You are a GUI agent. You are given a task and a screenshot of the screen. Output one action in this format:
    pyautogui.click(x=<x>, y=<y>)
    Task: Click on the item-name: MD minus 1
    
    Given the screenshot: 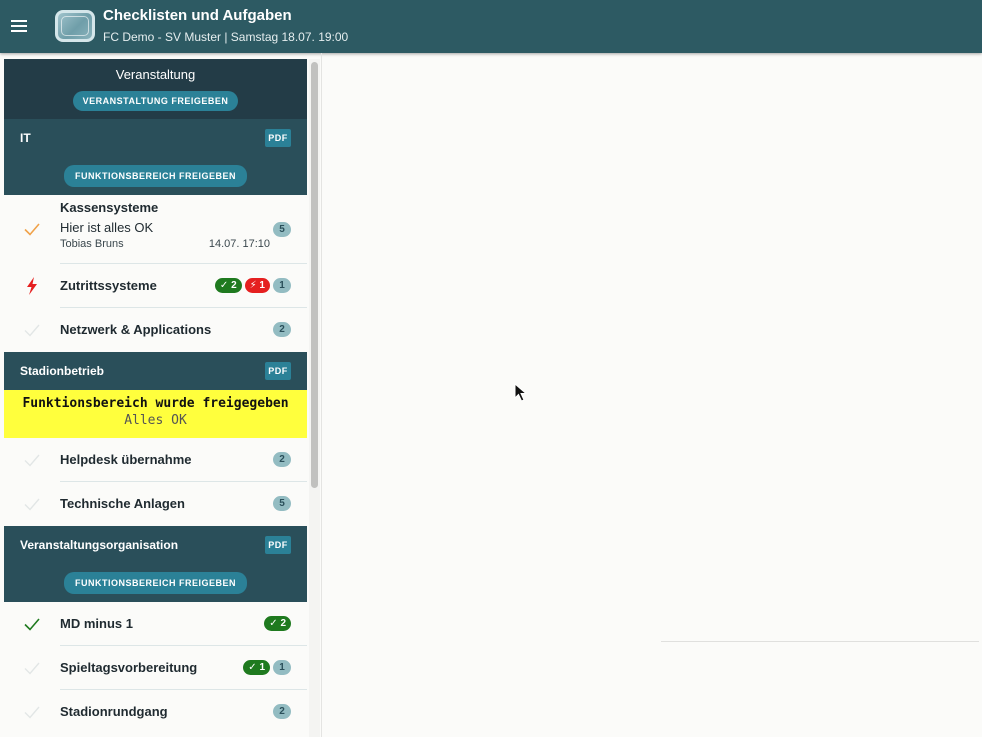 What is the action you would take?
    pyautogui.click(x=96, y=623)
    